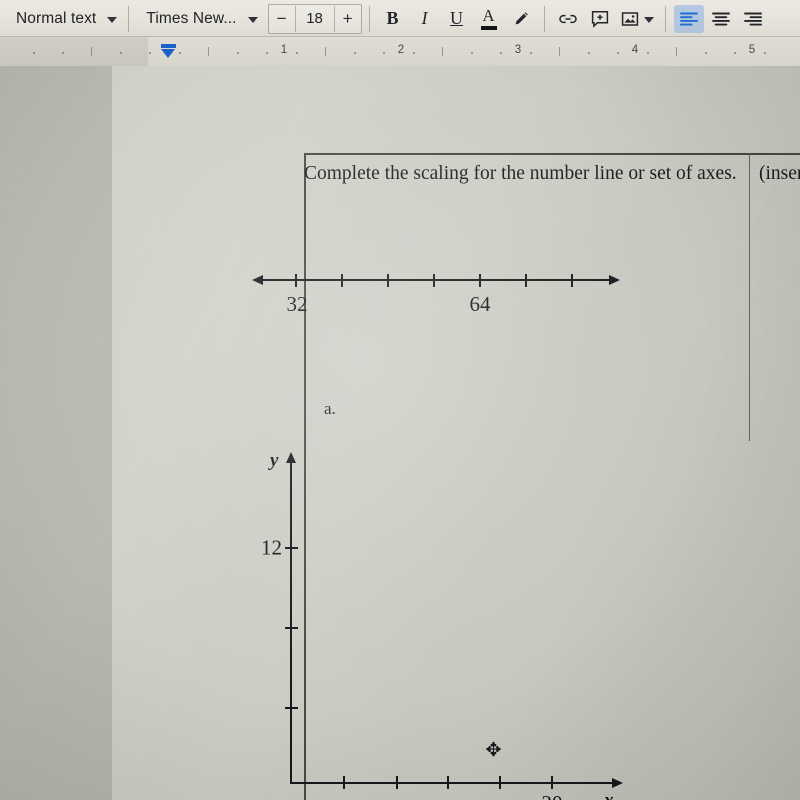  I want to click on y-axis-name: y, so click(274, 460).